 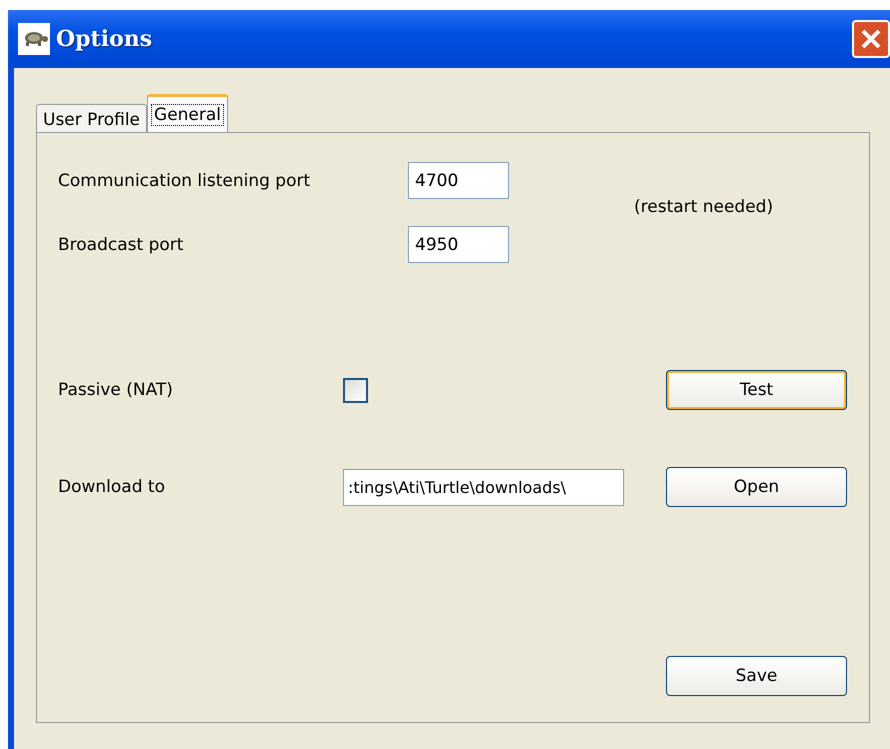 What do you see at coordinates (112, 487) in the screenshot?
I see `download-label: Download to` at bounding box center [112, 487].